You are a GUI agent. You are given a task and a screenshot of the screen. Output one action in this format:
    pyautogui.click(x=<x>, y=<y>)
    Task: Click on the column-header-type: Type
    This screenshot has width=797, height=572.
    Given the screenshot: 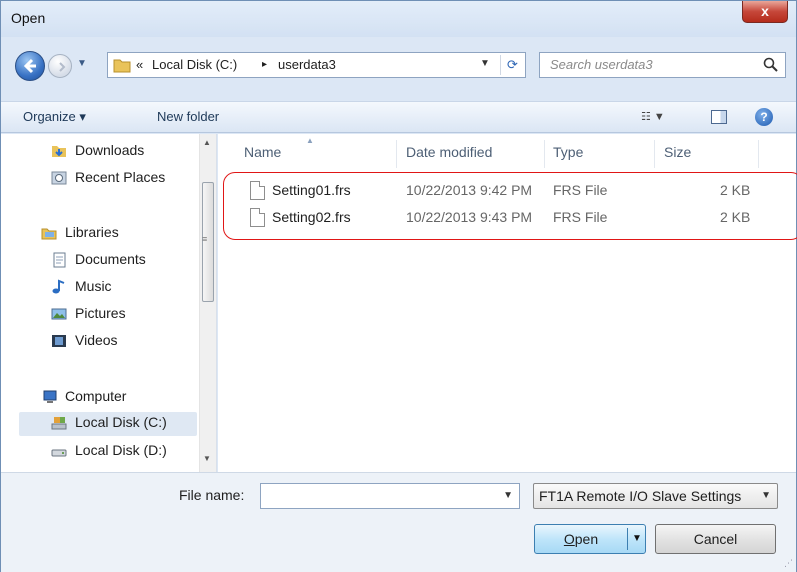 What is the action you would take?
    pyautogui.click(x=568, y=152)
    